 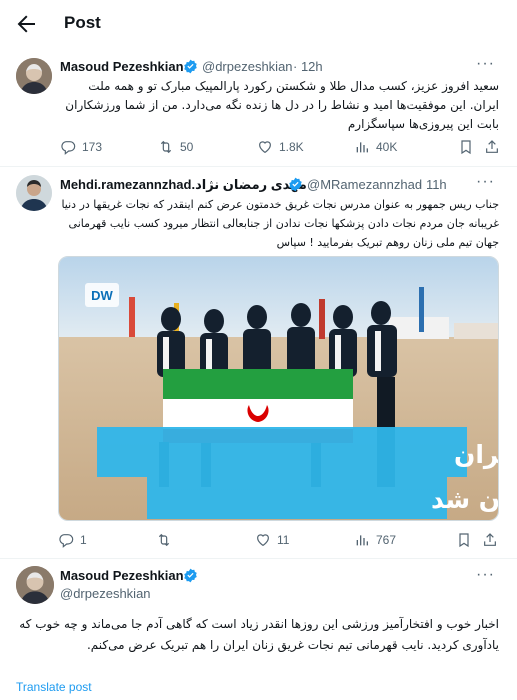 What do you see at coordinates (81, 147) in the screenshot?
I see `reply-button: 173` at bounding box center [81, 147].